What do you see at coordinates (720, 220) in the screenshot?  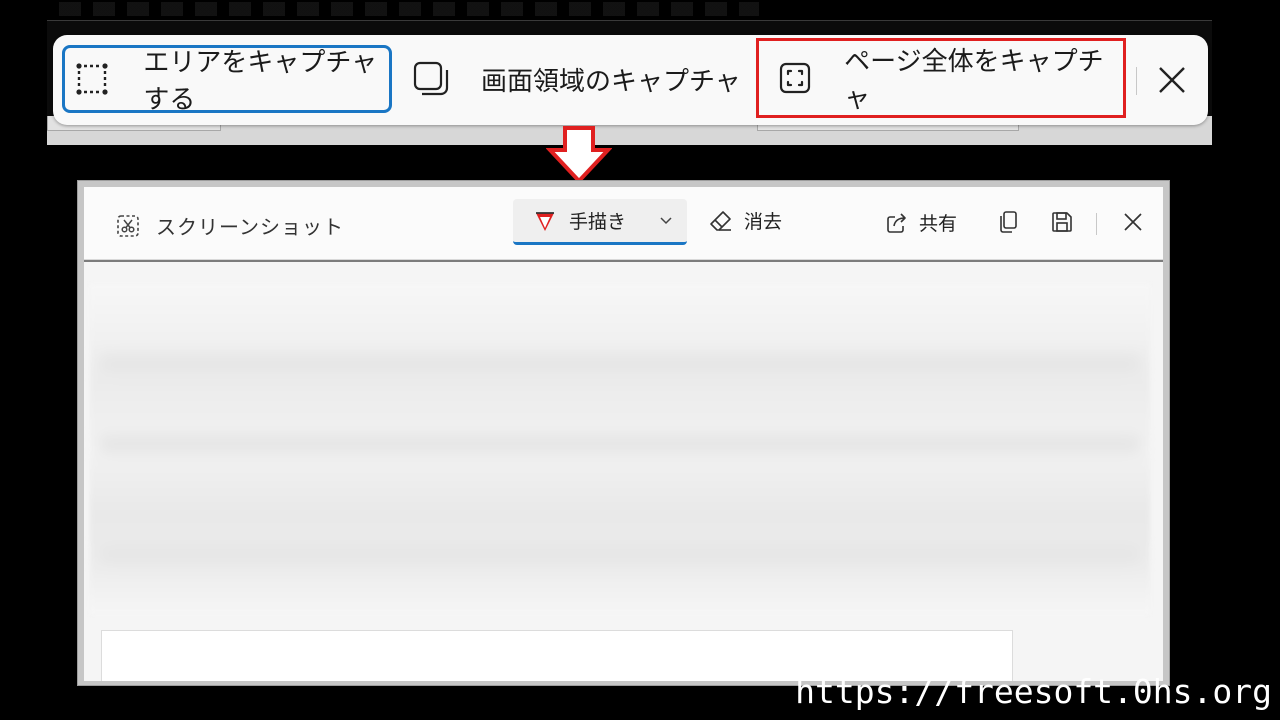 I see `eraser-icon` at bounding box center [720, 220].